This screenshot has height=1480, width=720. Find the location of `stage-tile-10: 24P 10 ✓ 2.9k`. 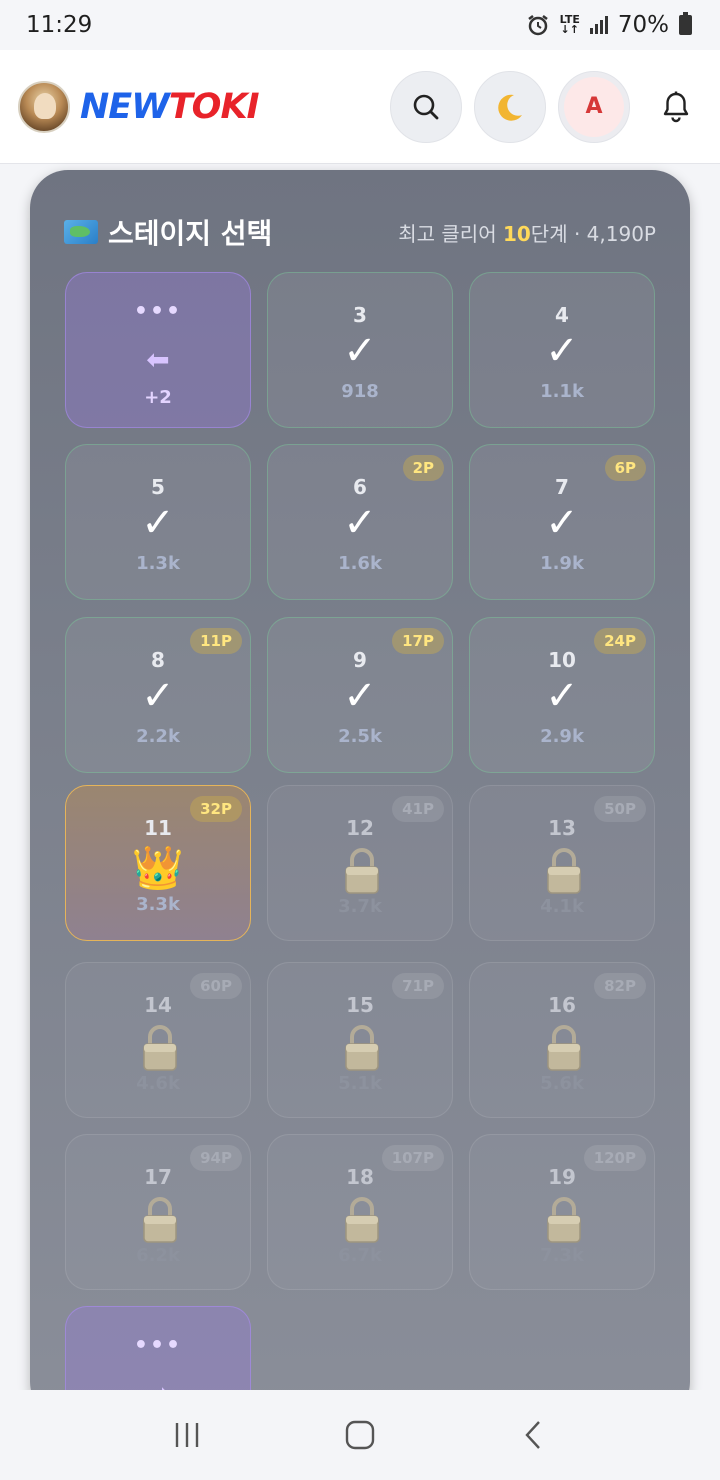

stage-tile-10: 24P 10 ✓ 2.9k is located at coordinates (562, 695).